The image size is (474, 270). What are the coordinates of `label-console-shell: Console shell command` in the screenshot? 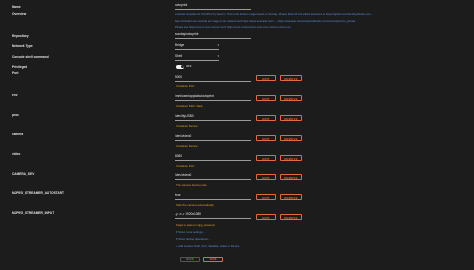 It's located at (30, 57).